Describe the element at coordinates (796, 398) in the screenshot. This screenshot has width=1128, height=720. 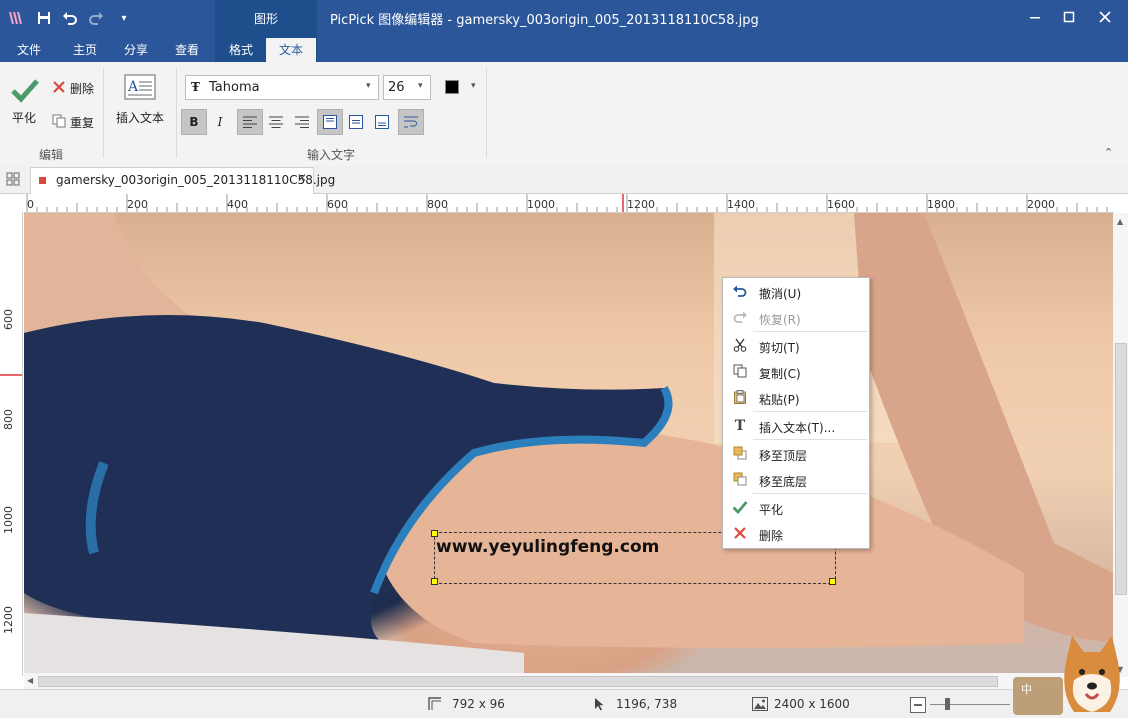
I see `menu-item-paste: 粘贴(P)` at that location.